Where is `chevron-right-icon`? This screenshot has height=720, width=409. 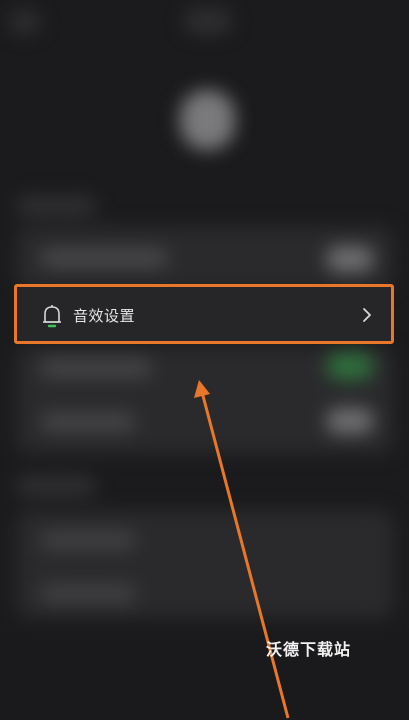
chevron-right-icon is located at coordinates (367, 315).